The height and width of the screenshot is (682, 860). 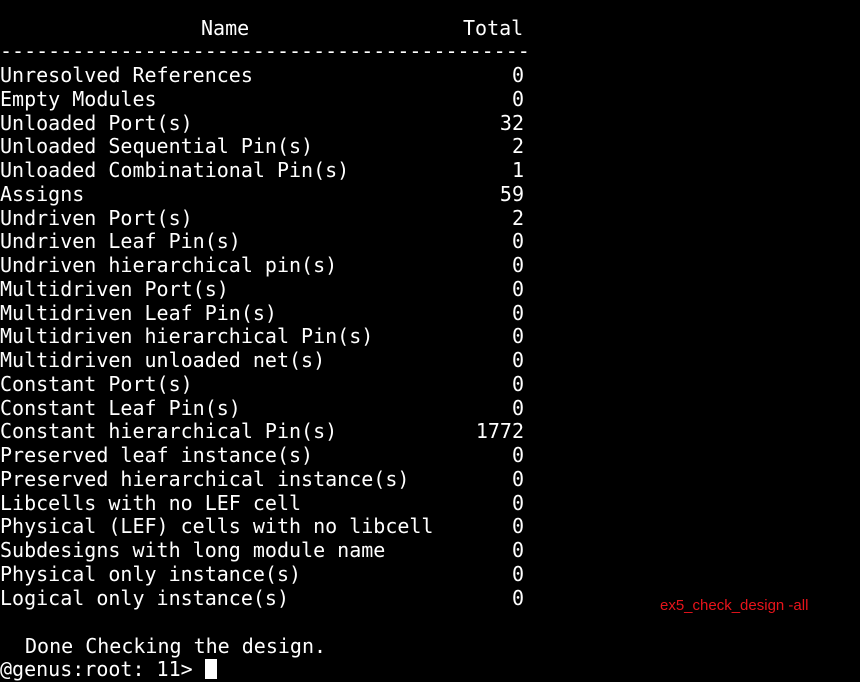 I want to click on table-row: Multidriven Port(s) 0, so click(x=270, y=289).